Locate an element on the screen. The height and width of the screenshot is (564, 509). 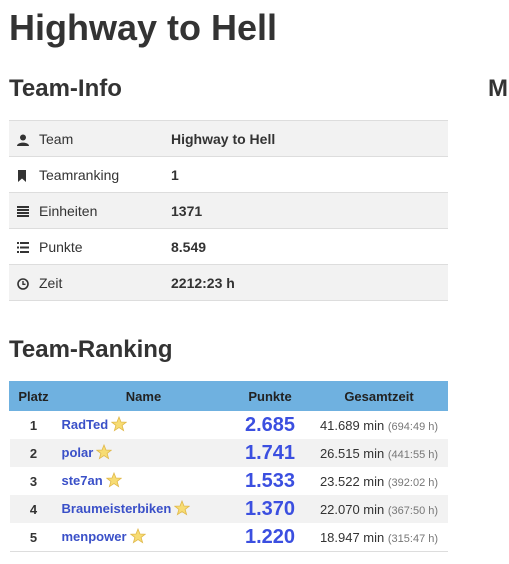
info-row-team: Team Highway to Hell is located at coordinates (228, 138).